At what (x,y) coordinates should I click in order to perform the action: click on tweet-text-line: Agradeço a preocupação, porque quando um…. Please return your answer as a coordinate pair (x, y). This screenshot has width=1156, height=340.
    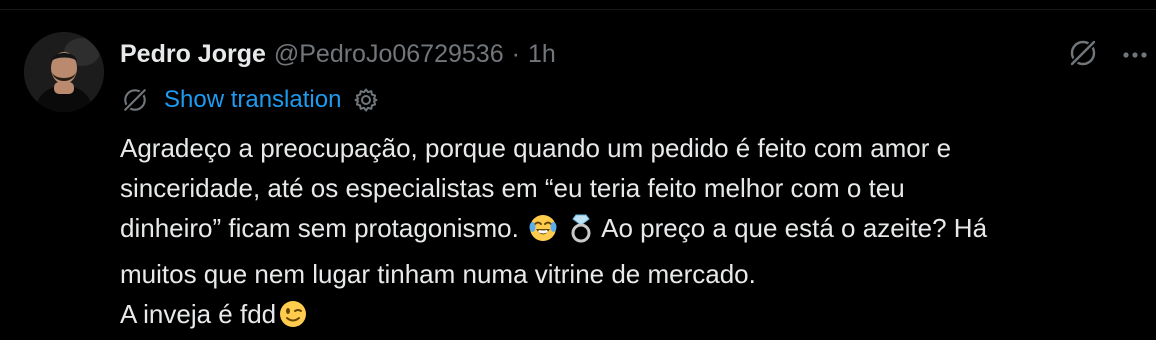
    Looking at the image, I should click on (536, 148).